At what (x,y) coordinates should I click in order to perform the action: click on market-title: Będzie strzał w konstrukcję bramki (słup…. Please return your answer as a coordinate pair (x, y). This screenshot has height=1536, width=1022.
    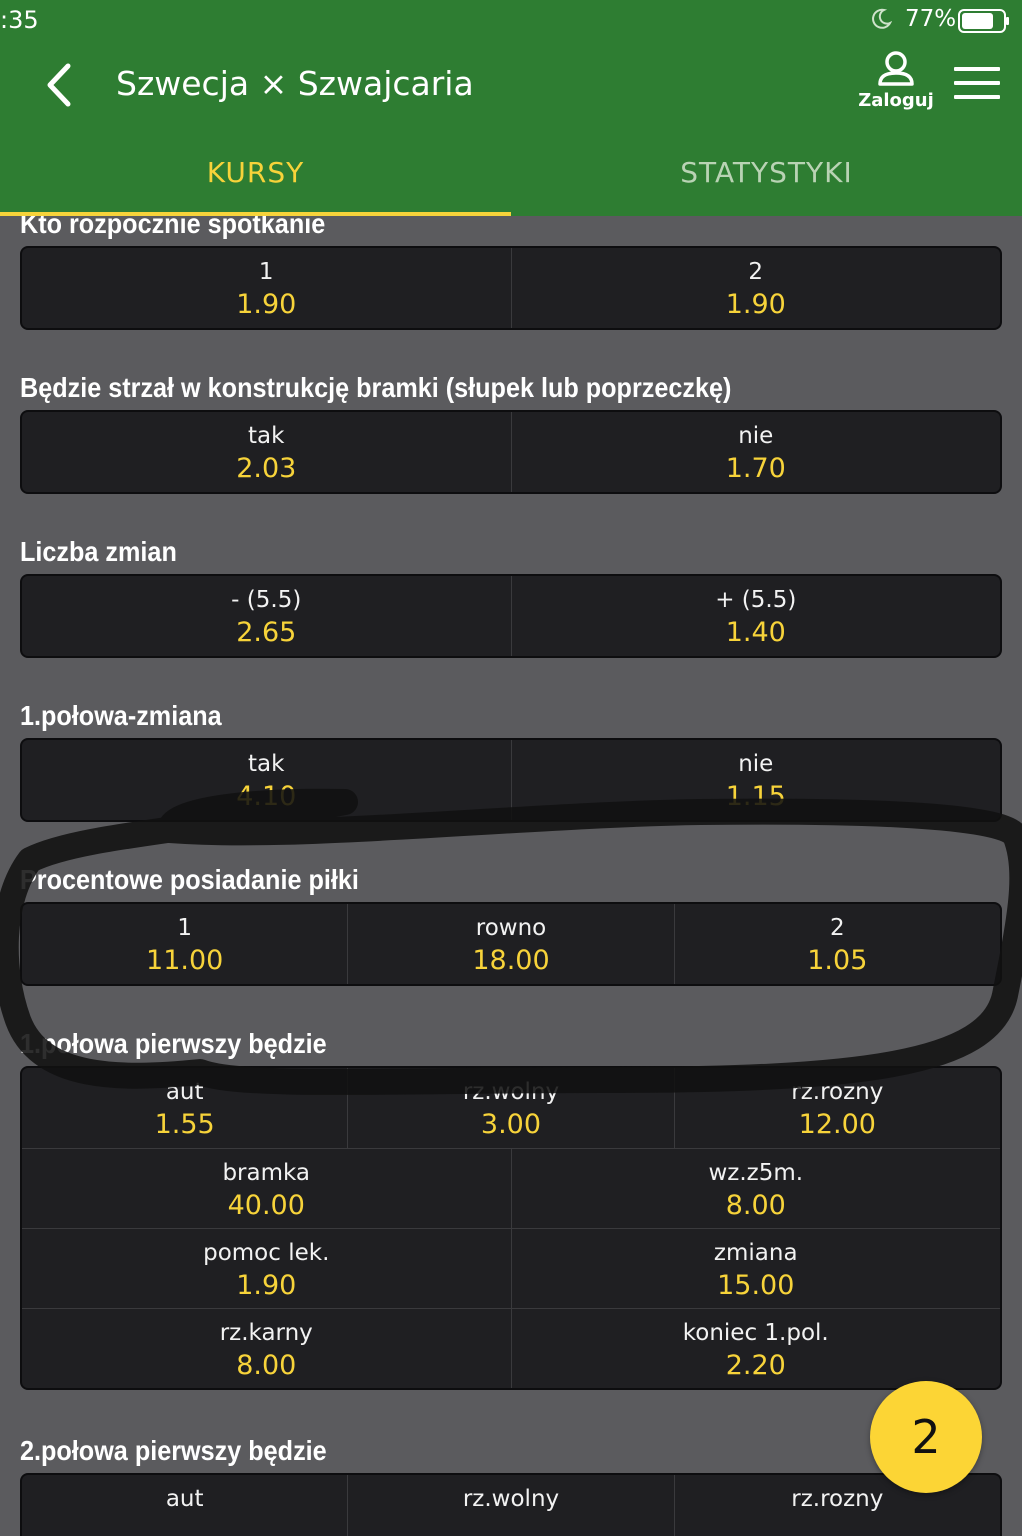
    Looking at the image, I should click on (376, 387).